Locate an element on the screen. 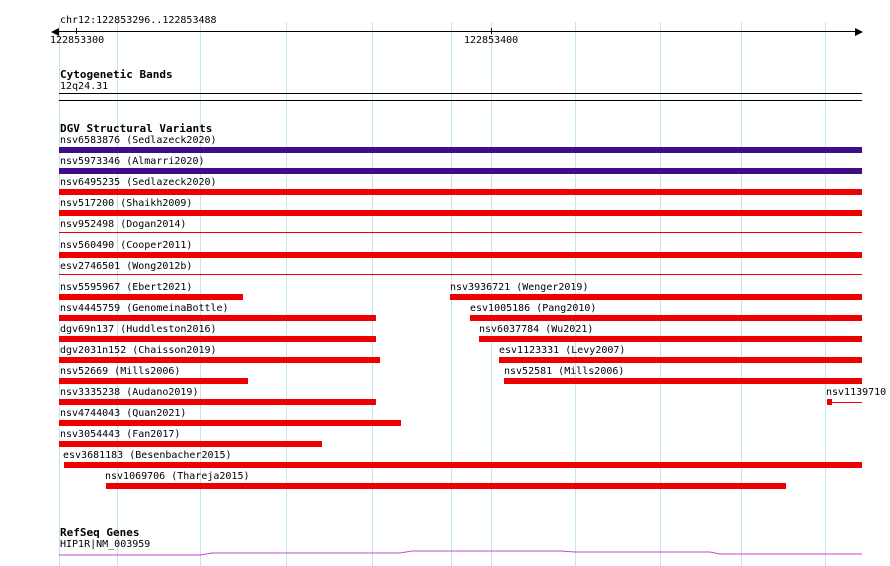  cytoband-label: 12q24.31 is located at coordinates (84, 86).